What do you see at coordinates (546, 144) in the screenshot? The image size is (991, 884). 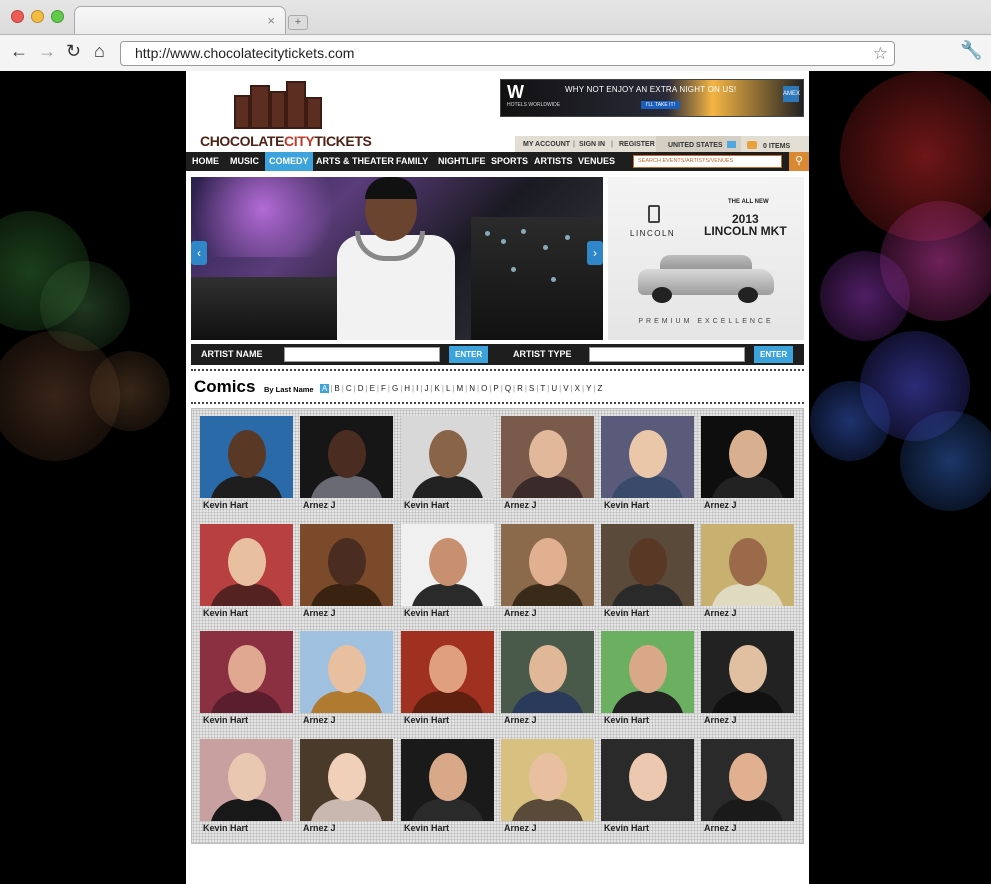 I see `my-account-link: MY ACCOUNT` at bounding box center [546, 144].